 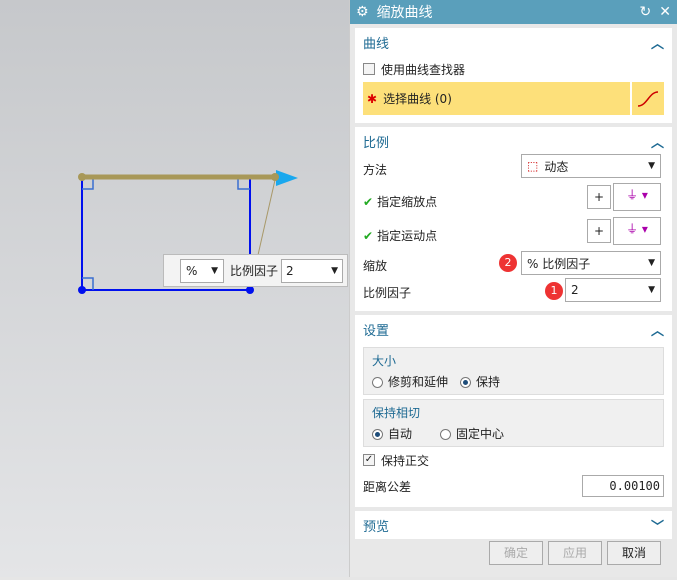 What do you see at coordinates (591, 166) in the screenshot?
I see `method-dropdown: ⬚ 动态 ▼` at bounding box center [591, 166].